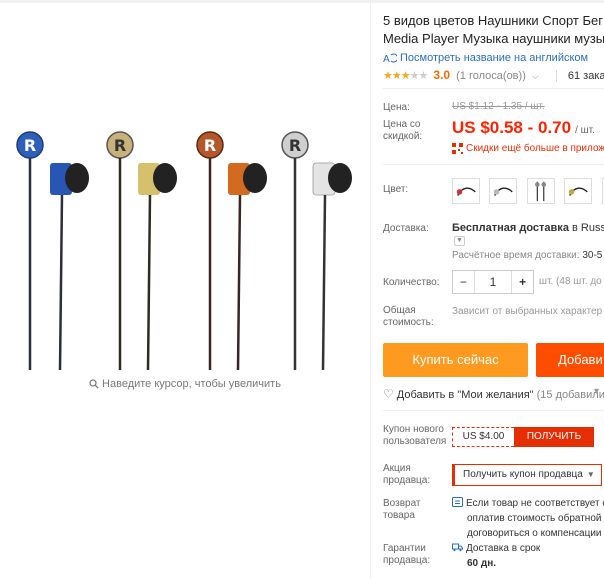 This screenshot has width=604, height=579. What do you see at coordinates (592, 255) in the screenshot?
I see `shipping-time-value: 30-5` at bounding box center [592, 255].